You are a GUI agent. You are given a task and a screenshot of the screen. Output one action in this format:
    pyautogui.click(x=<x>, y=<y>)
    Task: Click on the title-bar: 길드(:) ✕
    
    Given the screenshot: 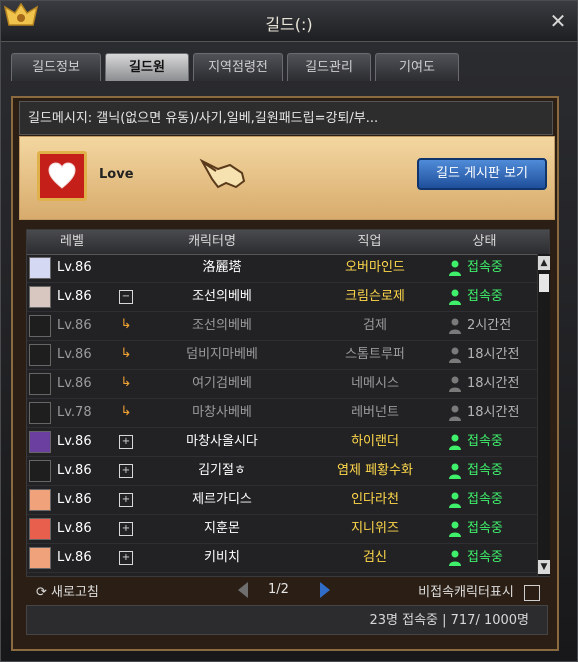 What is the action you would take?
    pyautogui.click(x=289, y=21)
    